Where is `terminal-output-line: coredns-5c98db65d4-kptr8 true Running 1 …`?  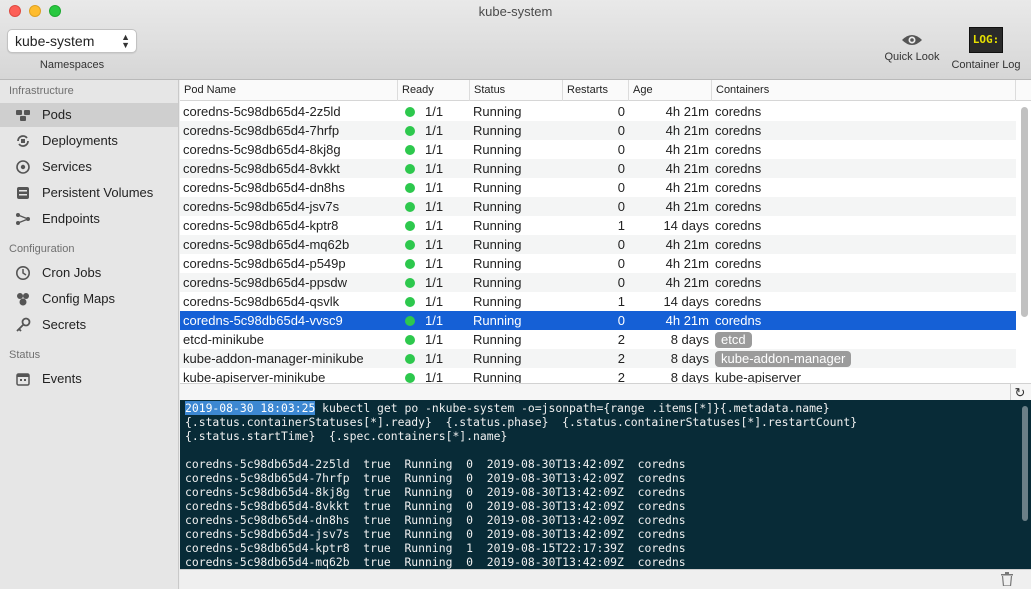 terminal-output-line: coredns-5c98db65d4-kptr8 true Running 1 … is located at coordinates (435, 548).